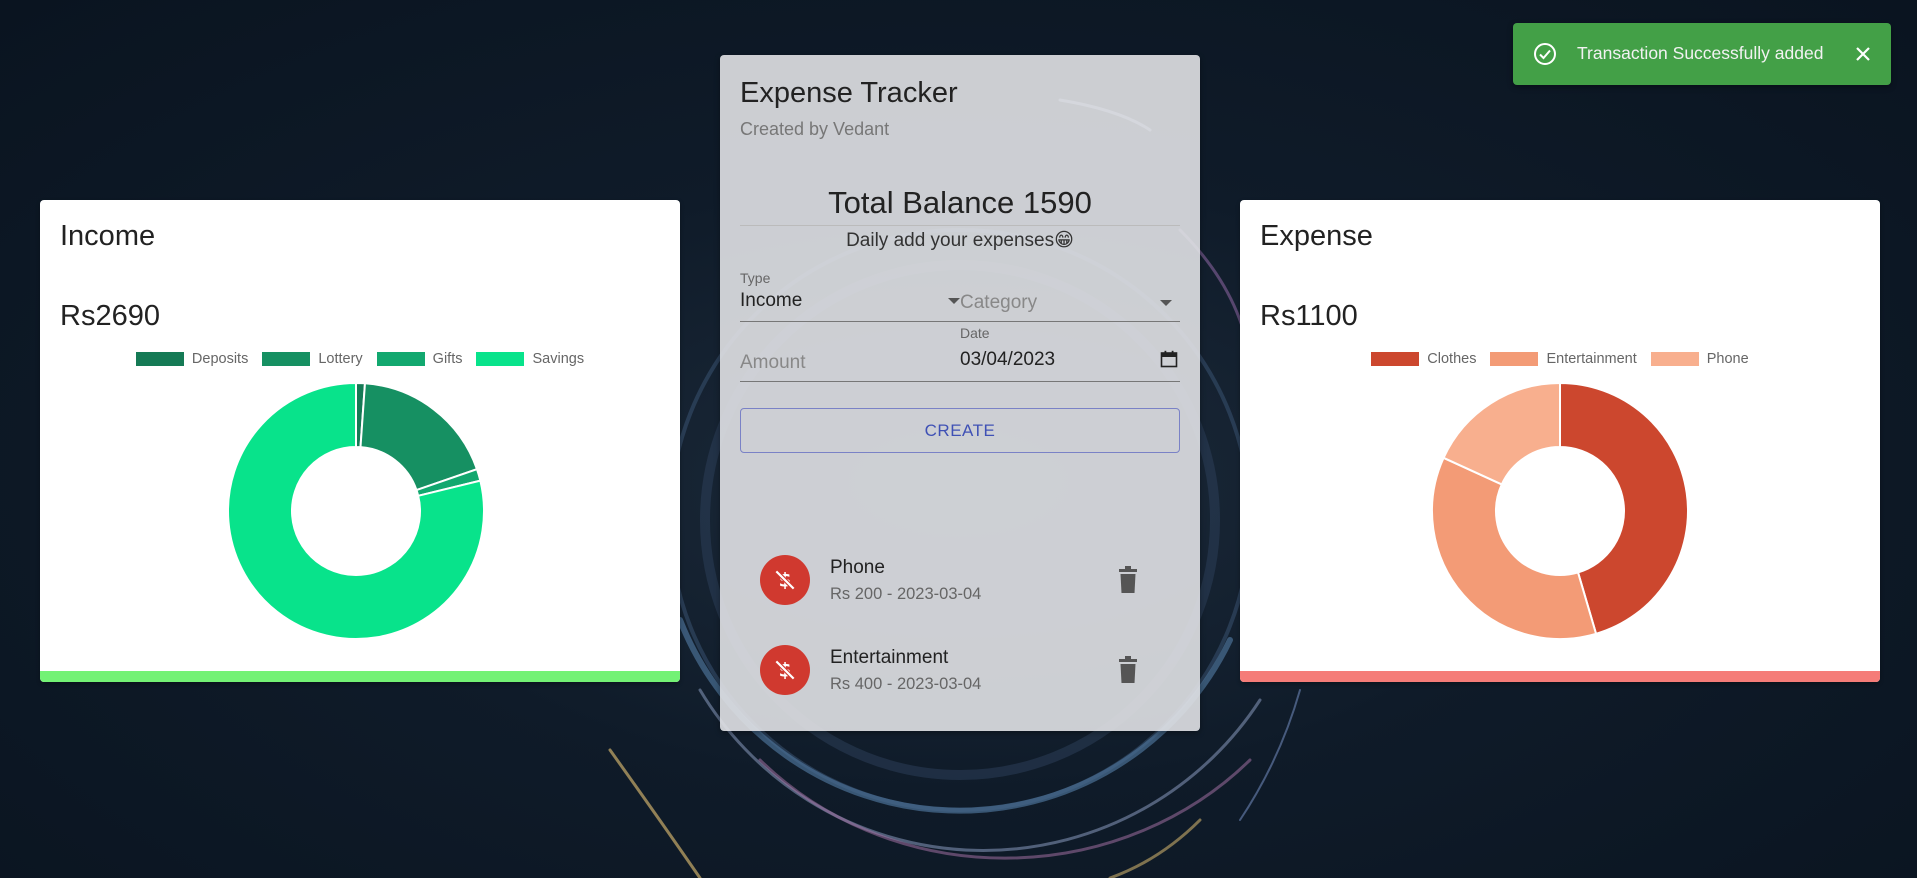  Describe the element at coordinates (110, 316) in the screenshot. I see `income-amount: Rs2690` at that location.